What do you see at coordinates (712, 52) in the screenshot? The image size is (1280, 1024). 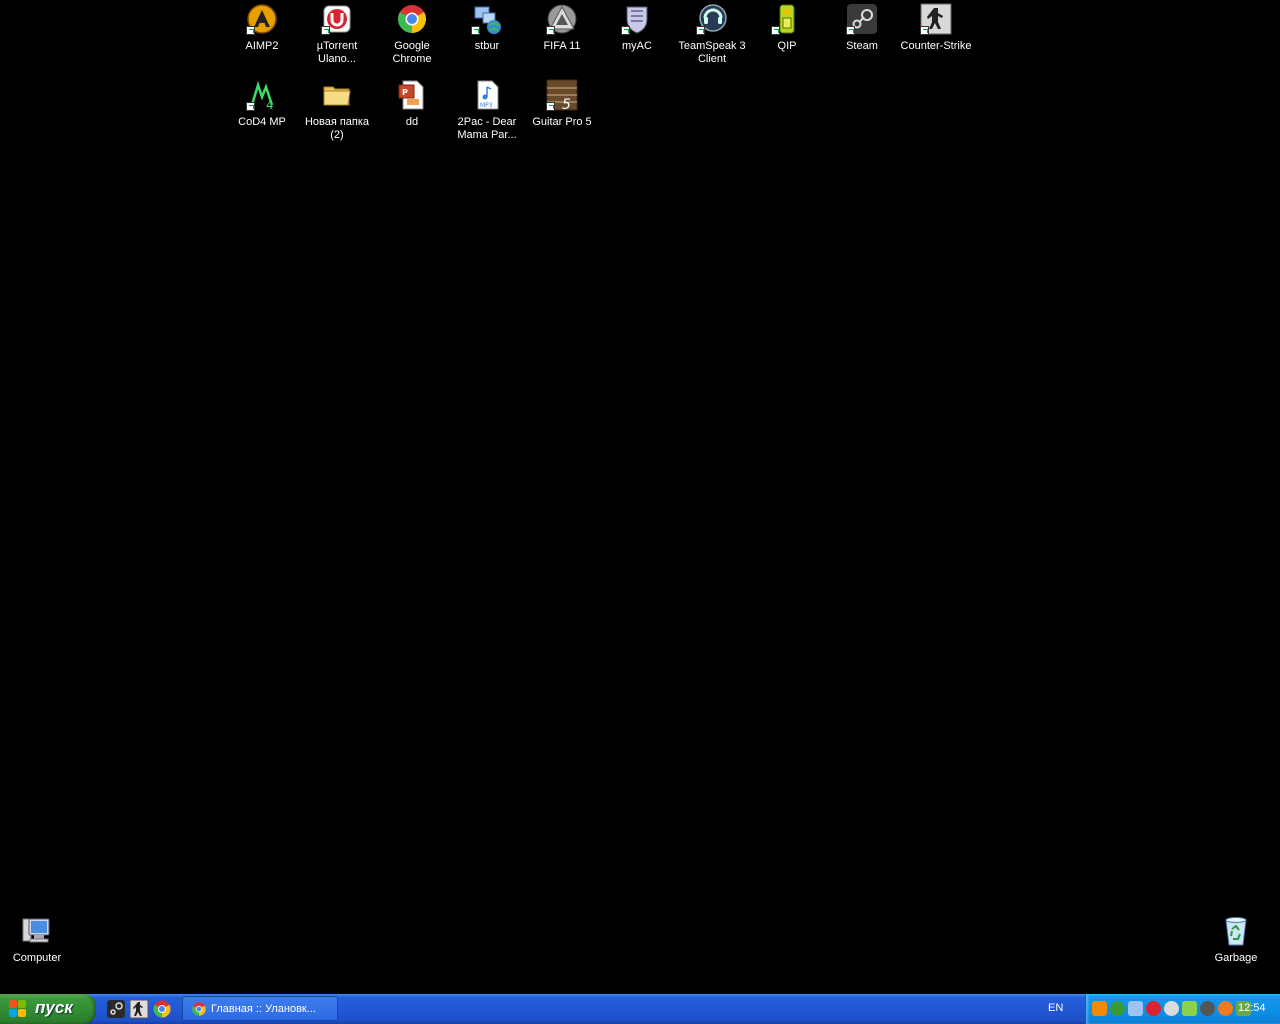 I see `desktop-icon-label: TeamSpeak 3 Client` at bounding box center [712, 52].